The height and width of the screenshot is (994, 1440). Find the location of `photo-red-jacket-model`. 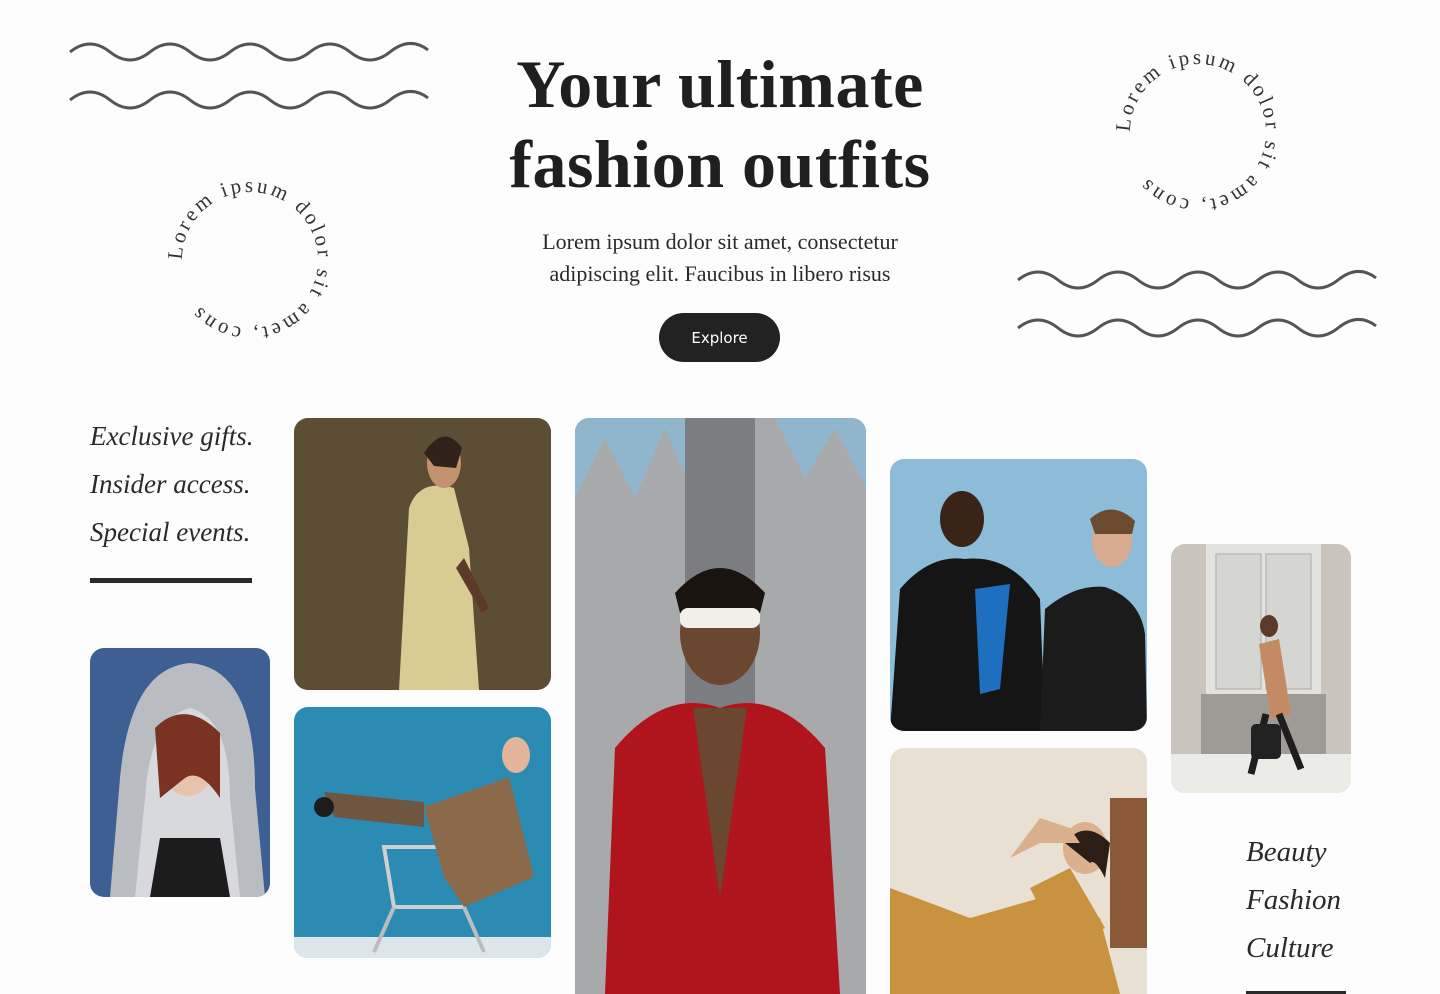

photo-red-jacket-model is located at coordinates (720, 706).